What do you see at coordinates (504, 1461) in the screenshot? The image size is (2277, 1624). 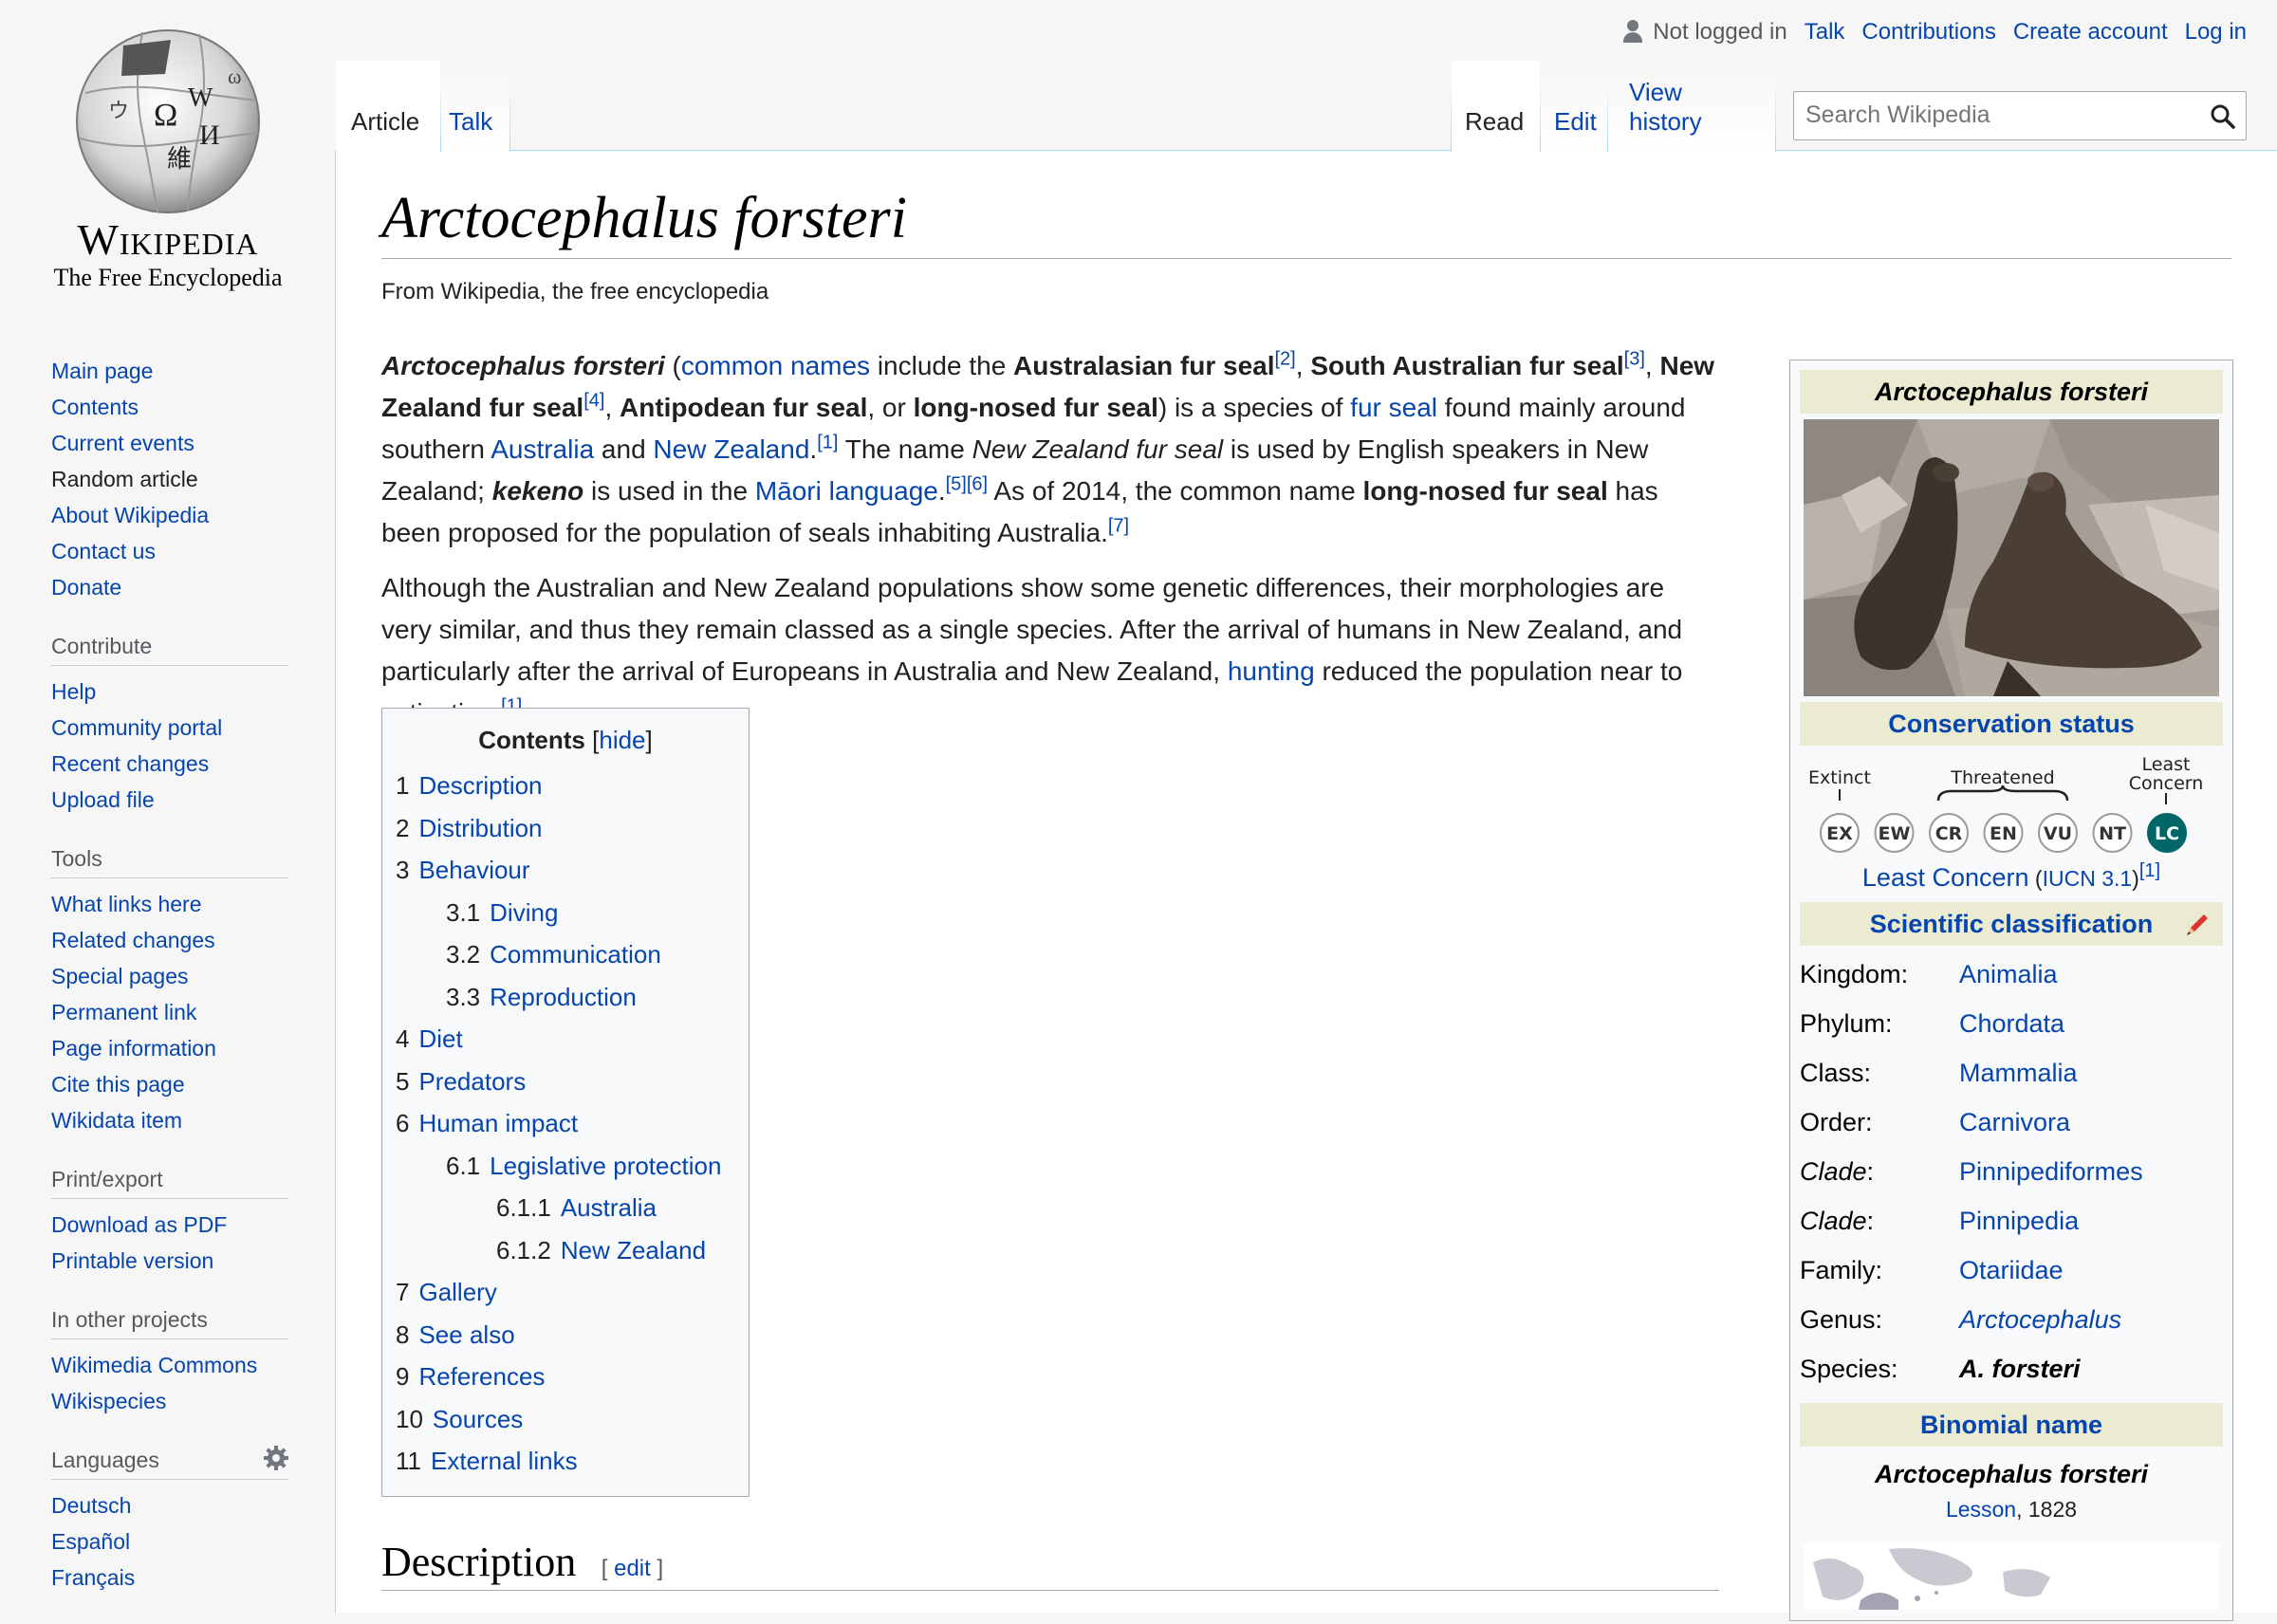 I see `toc-link: External links` at bounding box center [504, 1461].